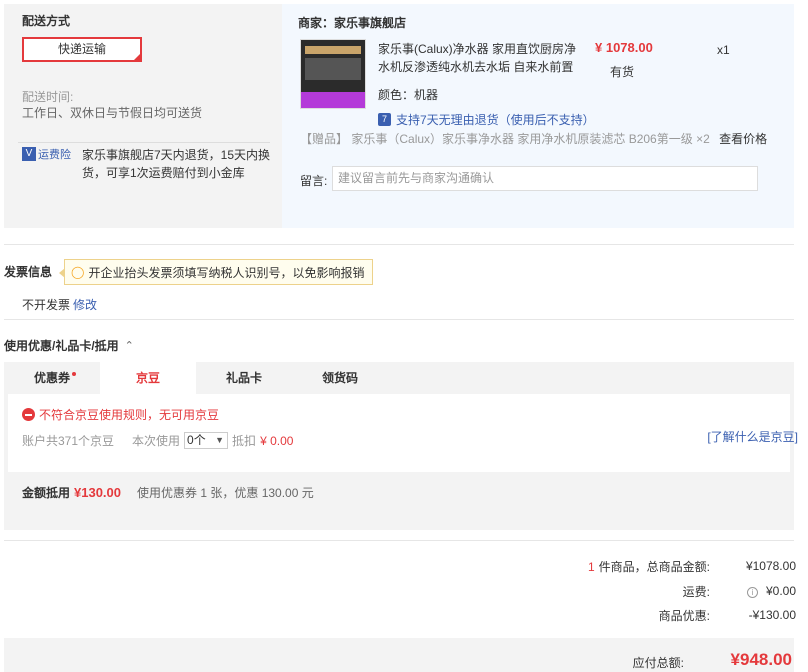  I want to click on tab-pickup-code: 领货码, so click(340, 378).